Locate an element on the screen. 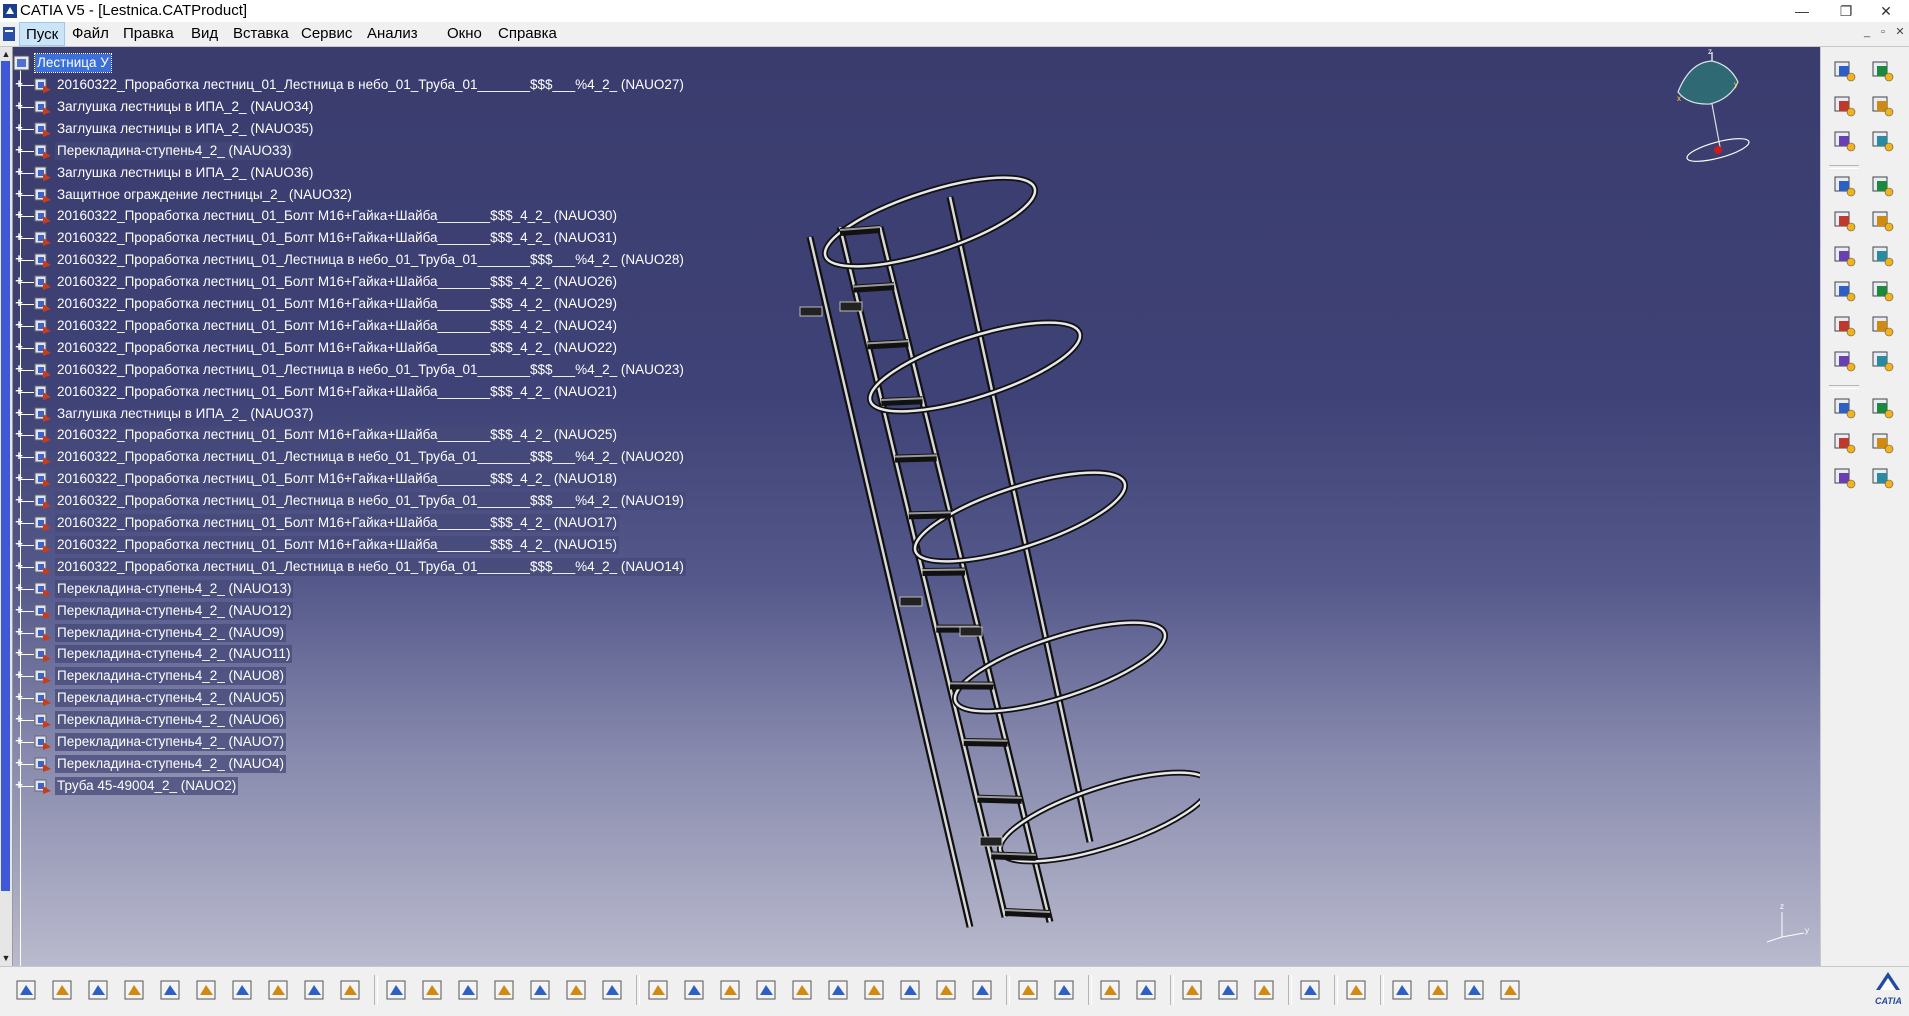  measure-inertia-icon is located at coordinates (1265, 990).